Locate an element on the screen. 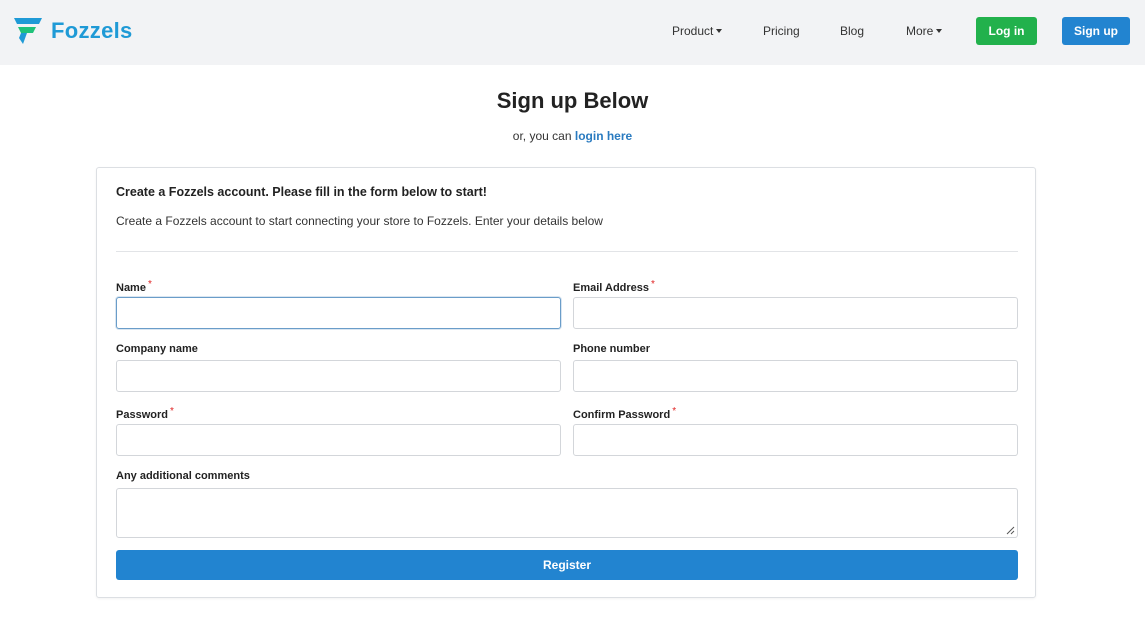 The width and height of the screenshot is (1145, 623). page-title: Sign up Below is located at coordinates (572, 100).